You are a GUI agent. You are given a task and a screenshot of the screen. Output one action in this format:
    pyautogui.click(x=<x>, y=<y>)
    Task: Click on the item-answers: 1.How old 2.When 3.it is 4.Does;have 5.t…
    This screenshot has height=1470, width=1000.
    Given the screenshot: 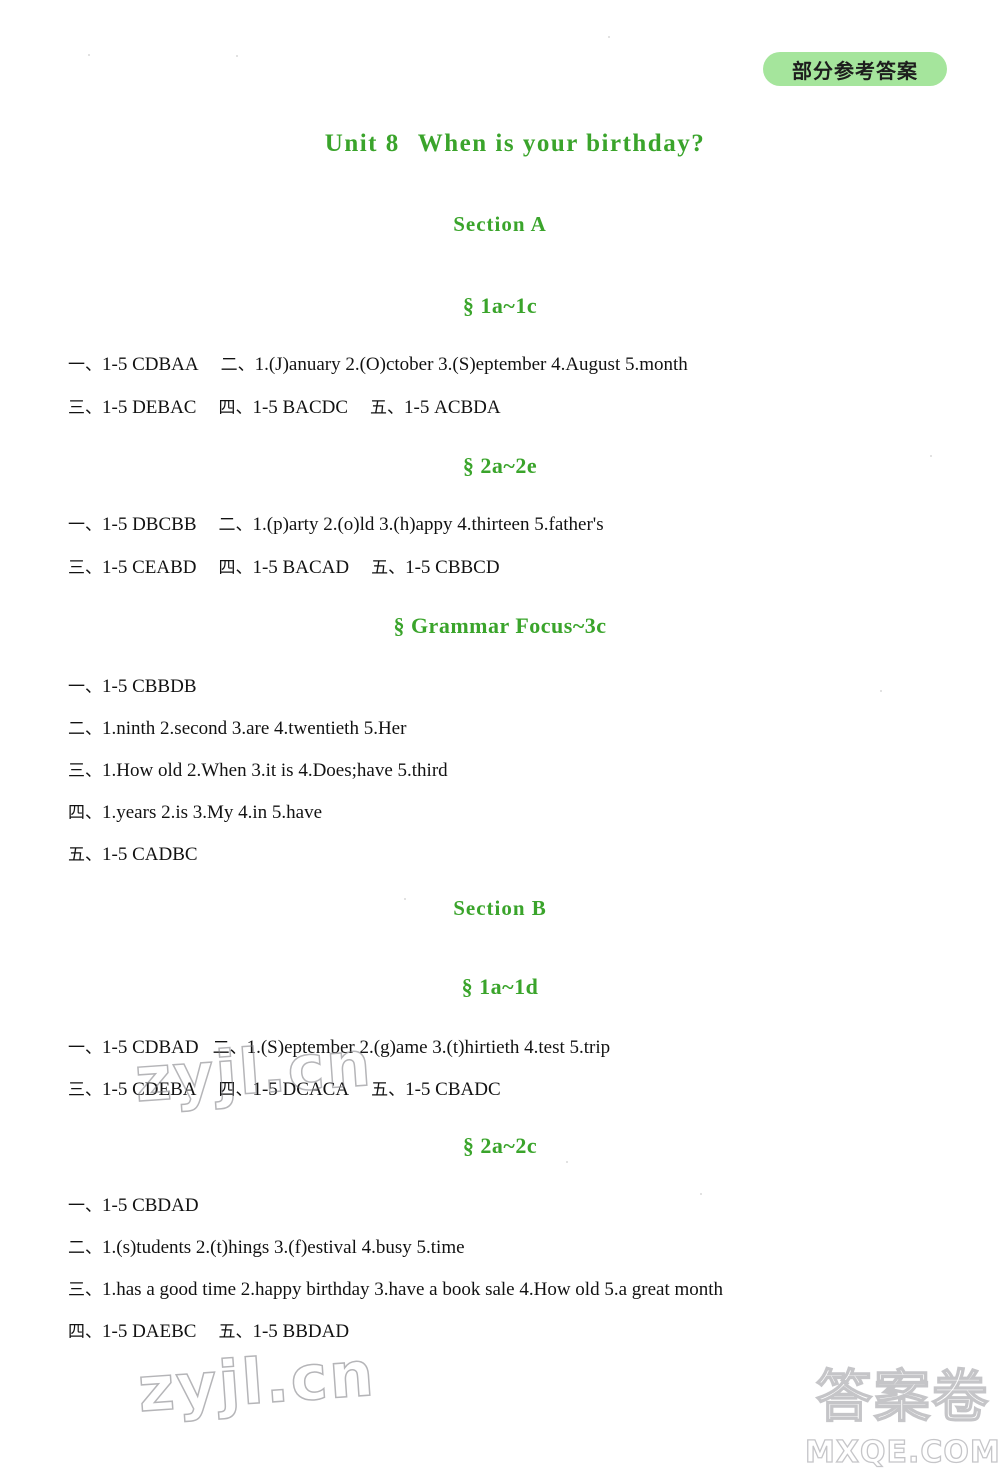 What is the action you would take?
    pyautogui.click(x=275, y=770)
    